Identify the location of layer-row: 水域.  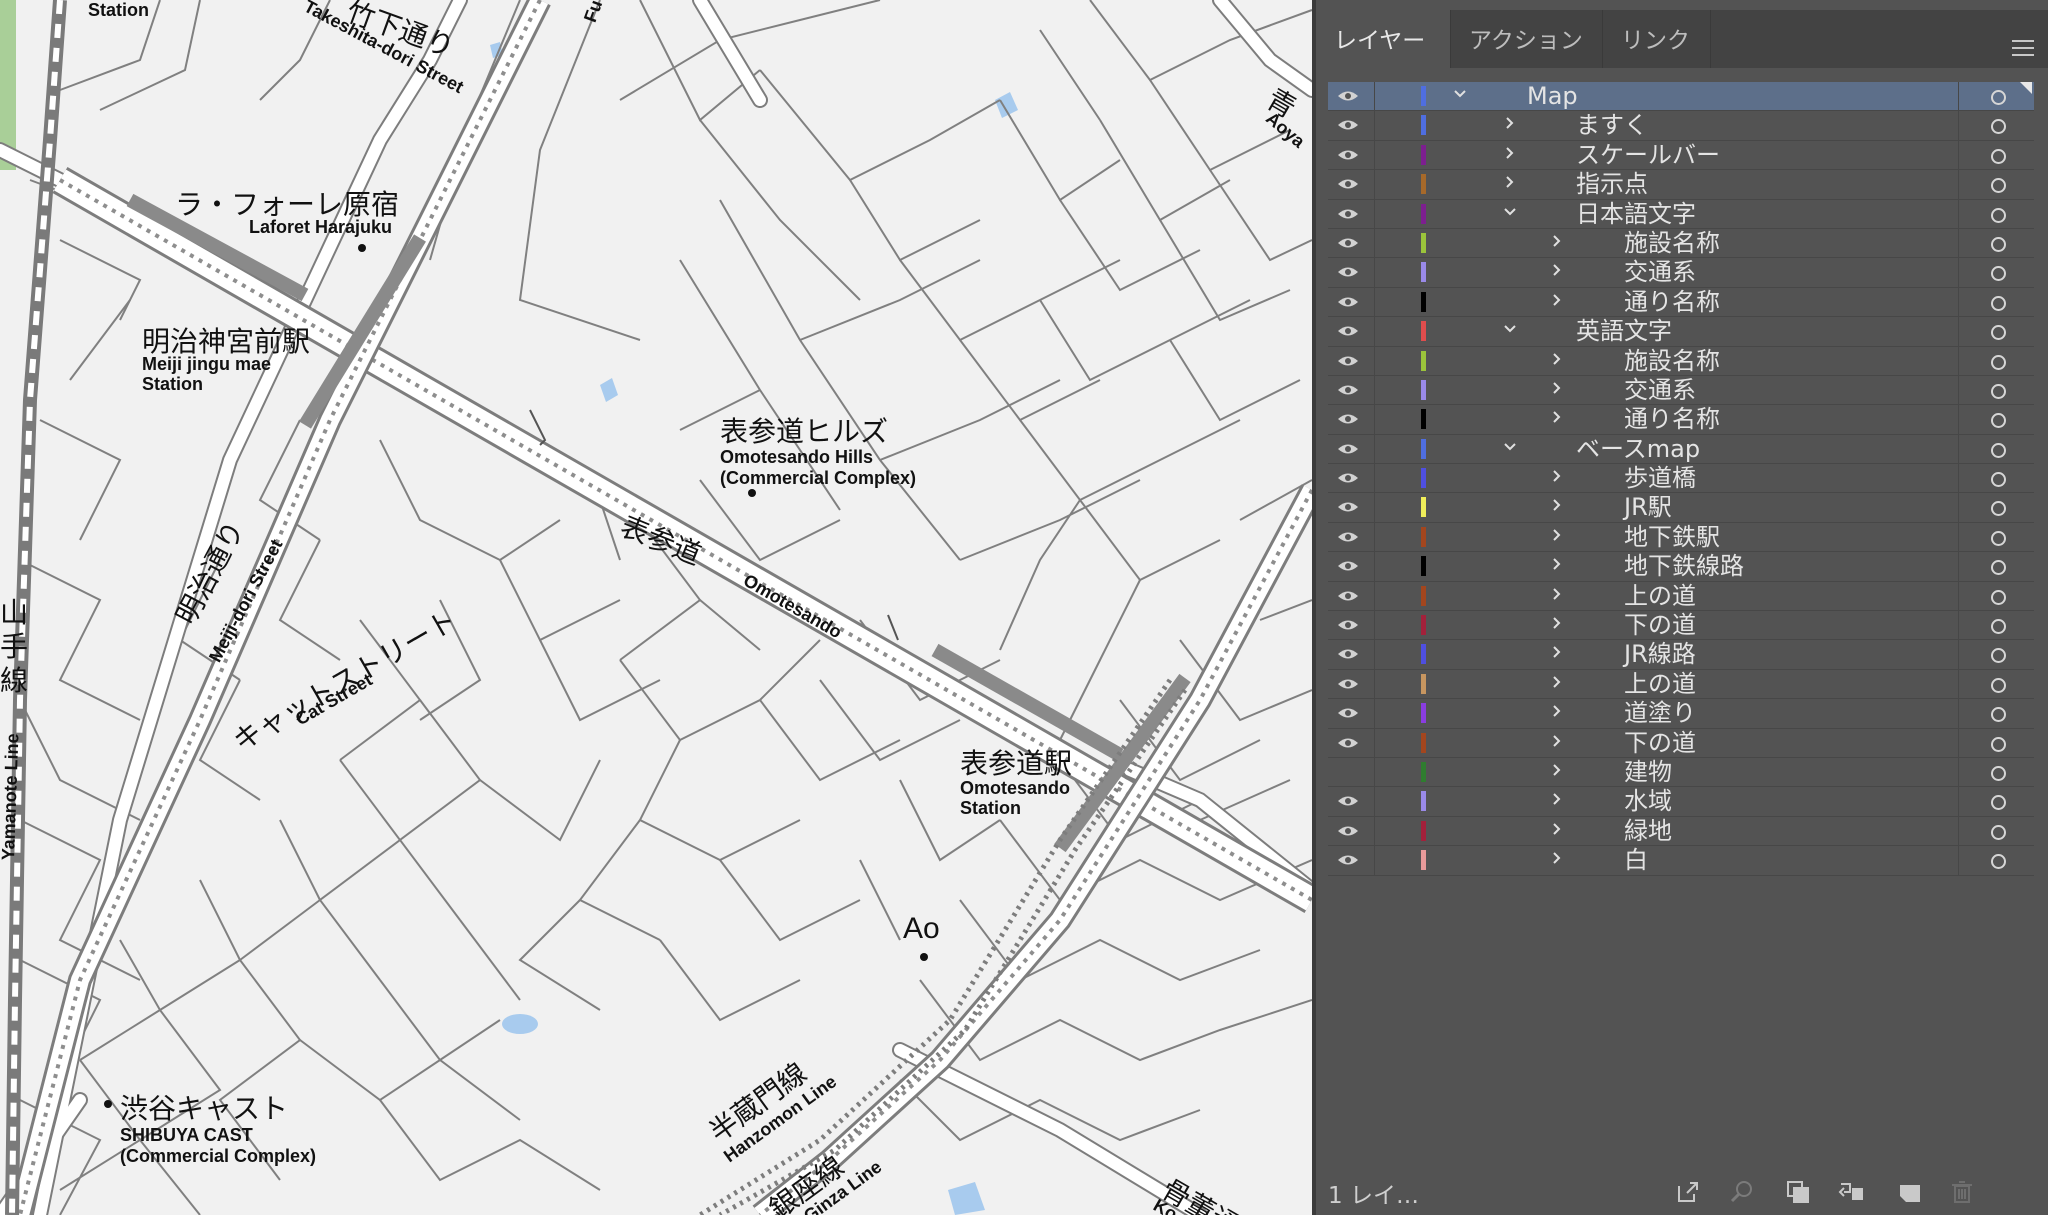
(1681, 802).